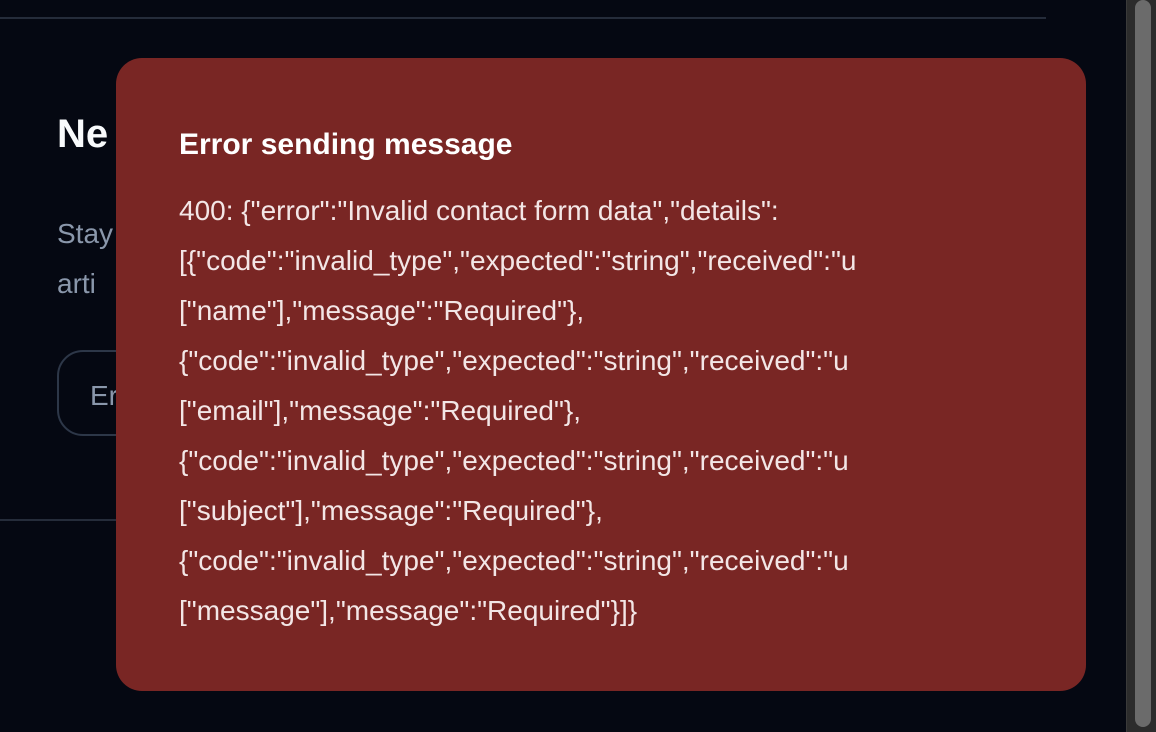 Image resolution: width=1156 pixels, height=732 pixels. Describe the element at coordinates (76, 283) in the screenshot. I see `newsletter-subtitle-line: arti` at that location.